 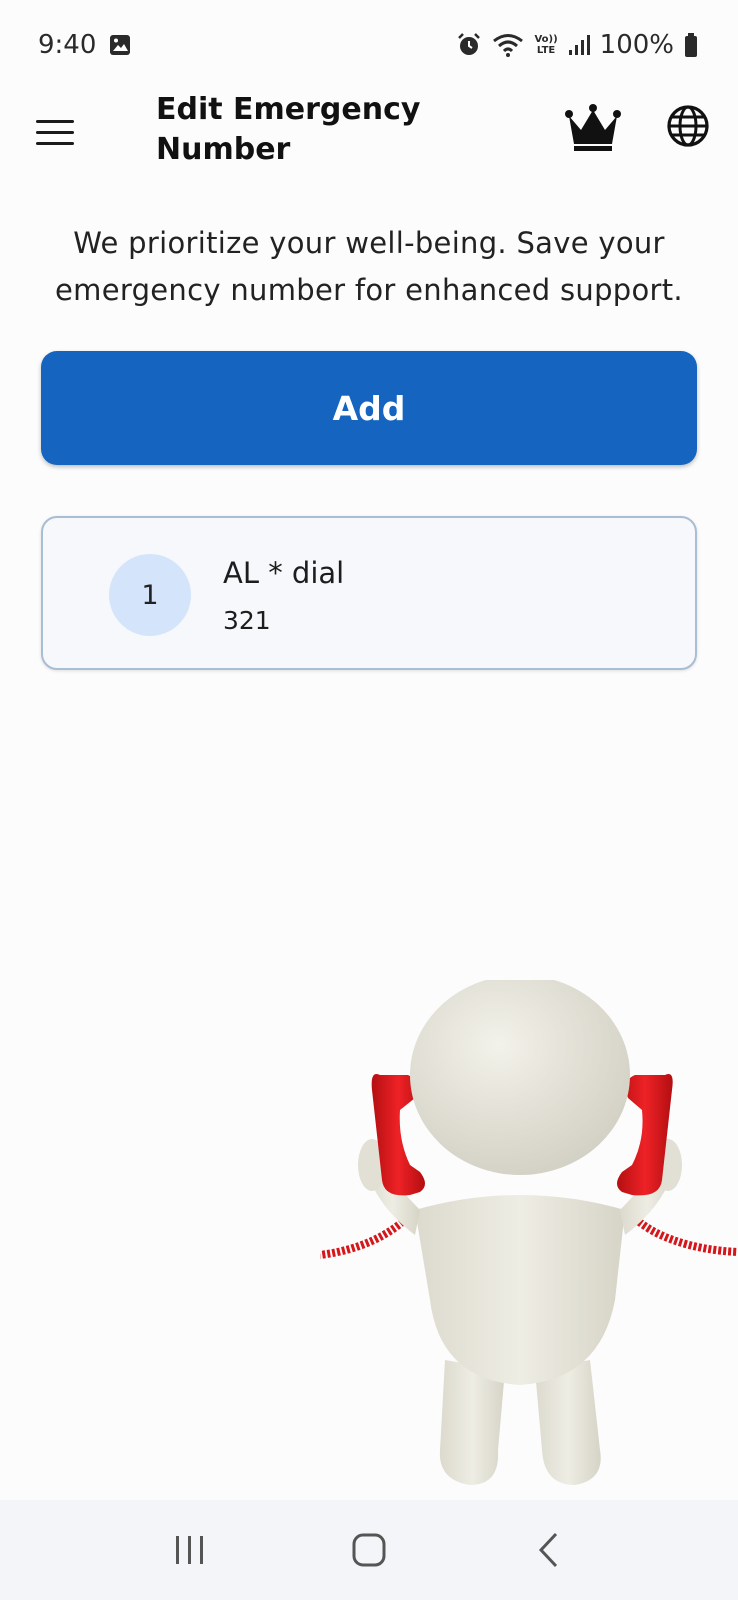 I want to click on app-bar: Edit Emergency Number, so click(x=369, y=138).